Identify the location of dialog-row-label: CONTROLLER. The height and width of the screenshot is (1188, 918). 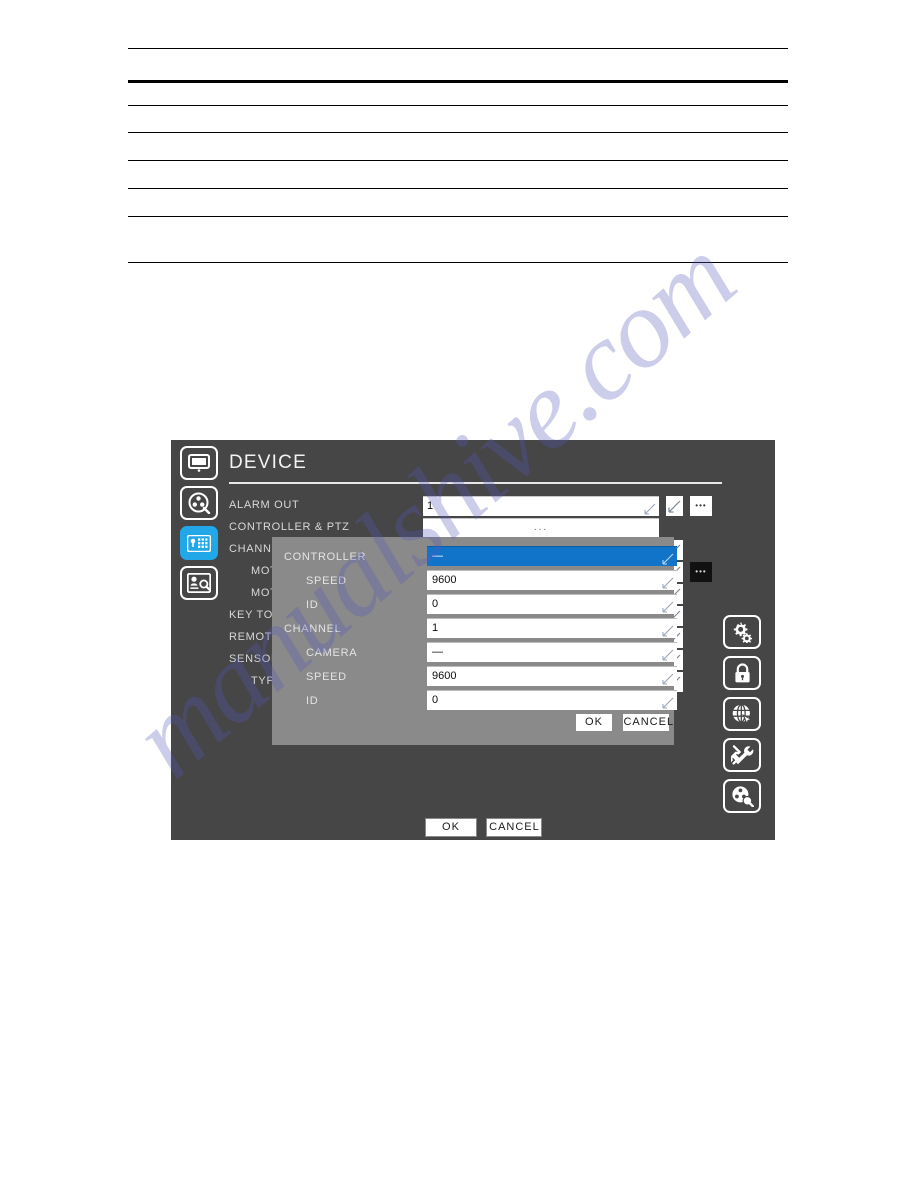
(325, 557).